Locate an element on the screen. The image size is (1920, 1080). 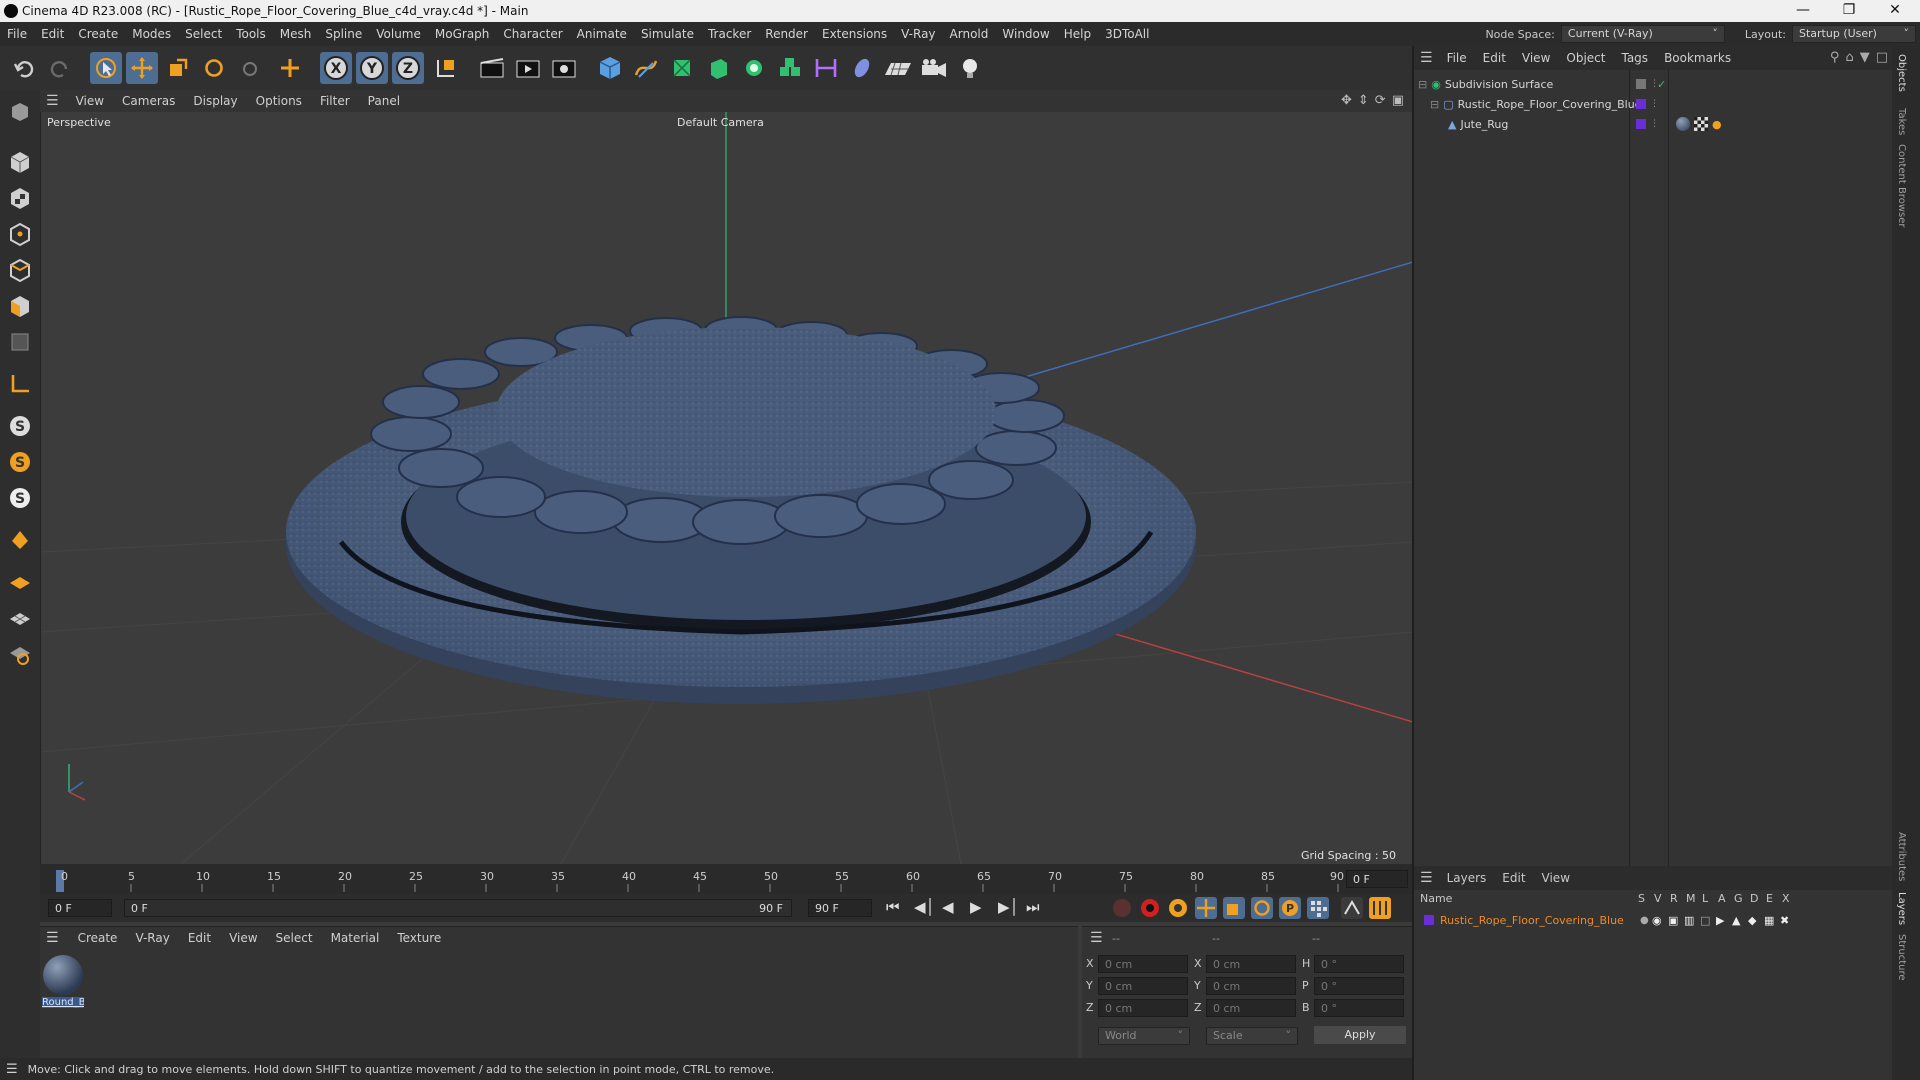
menu-simulate: Simulate is located at coordinates (667, 34).